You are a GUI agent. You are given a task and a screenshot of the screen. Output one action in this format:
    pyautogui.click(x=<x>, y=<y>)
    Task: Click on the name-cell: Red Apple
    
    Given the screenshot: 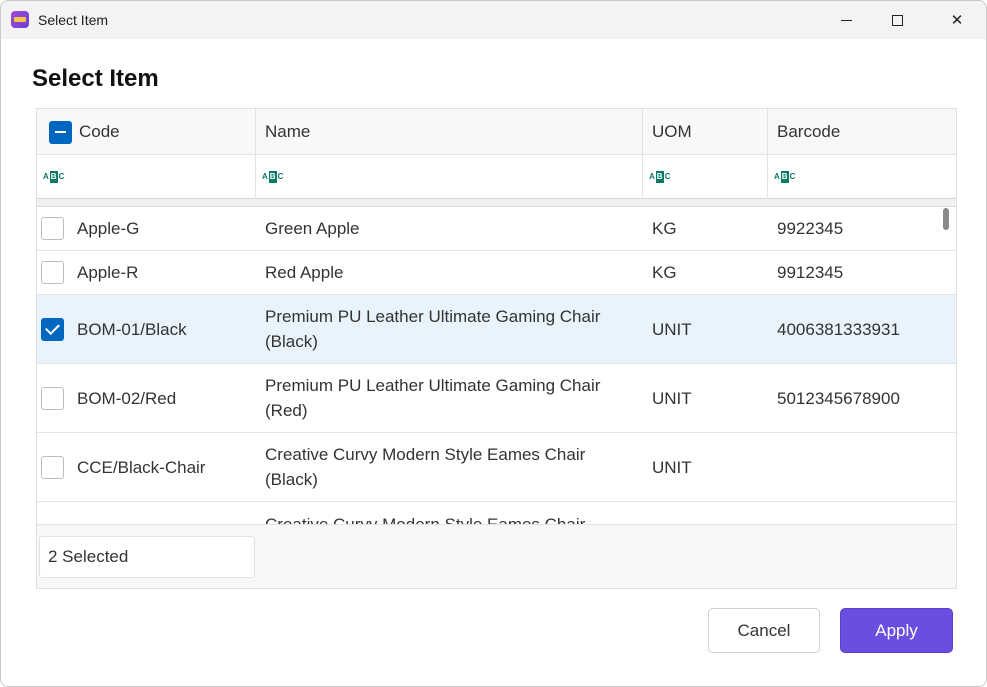 What is the action you would take?
    pyautogui.click(x=304, y=272)
    